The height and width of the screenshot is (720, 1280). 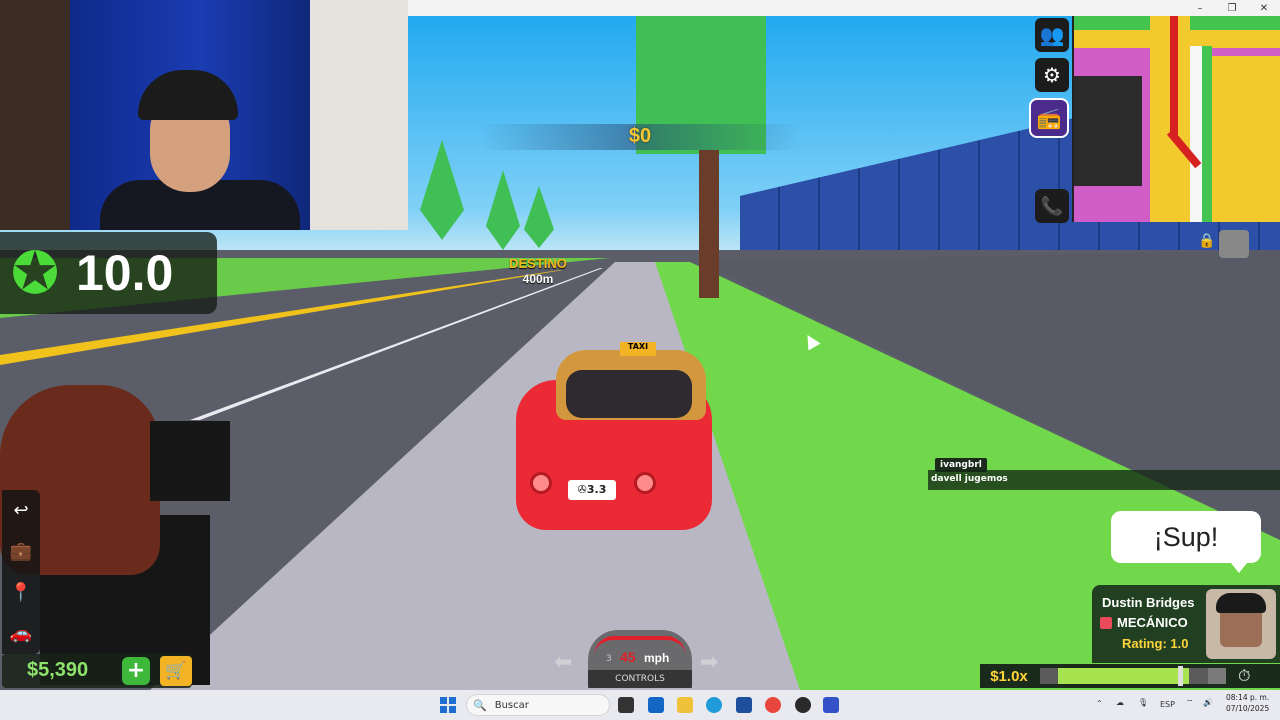 I want to click on speedometer: 3 45 mph CONTROLS, so click(x=640, y=659).